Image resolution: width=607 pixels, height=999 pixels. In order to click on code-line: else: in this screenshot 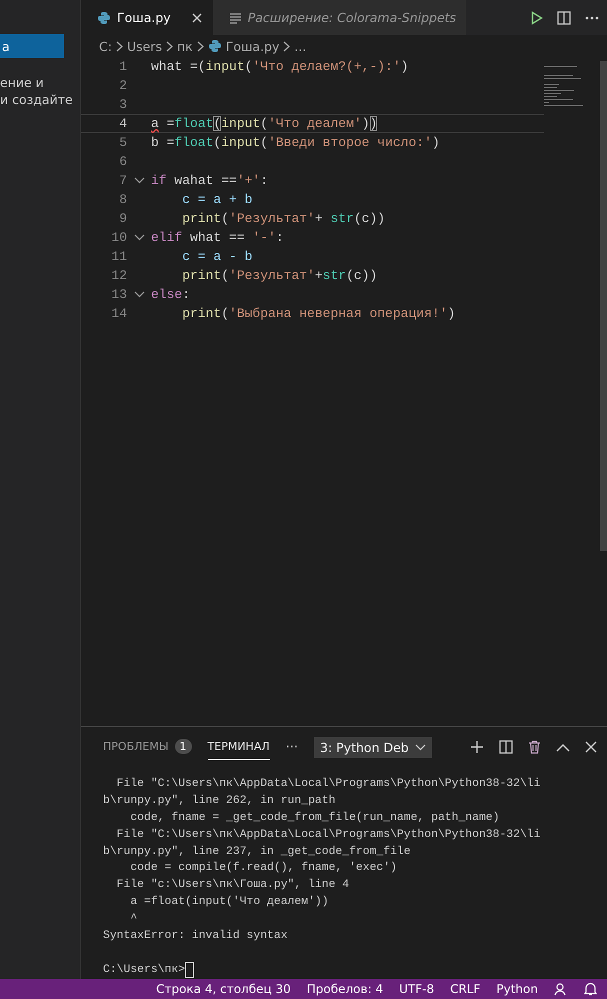, I will do `click(170, 294)`.